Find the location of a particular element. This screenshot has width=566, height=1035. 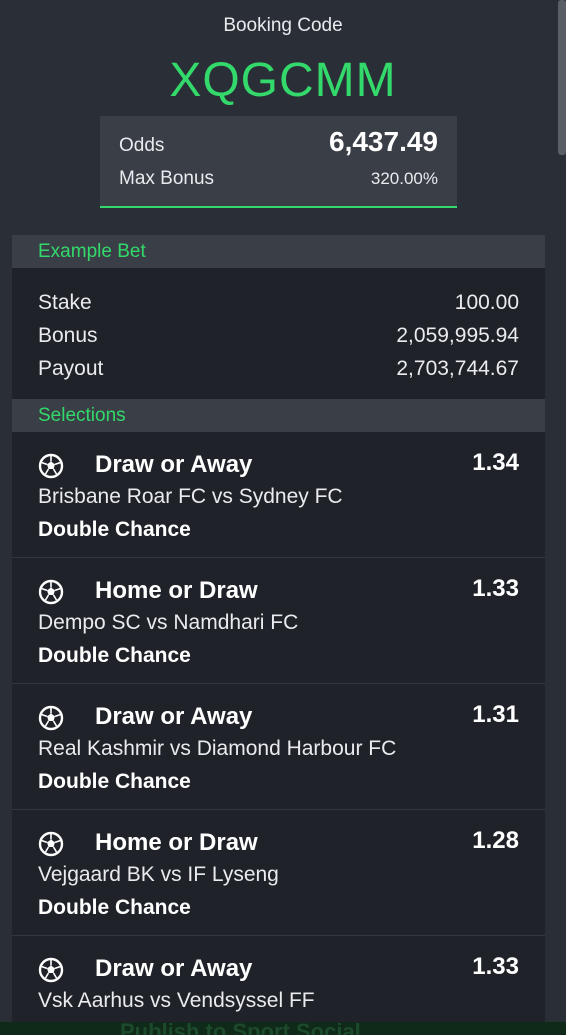

booking-code: XQGCMM is located at coordinates (283, 81).